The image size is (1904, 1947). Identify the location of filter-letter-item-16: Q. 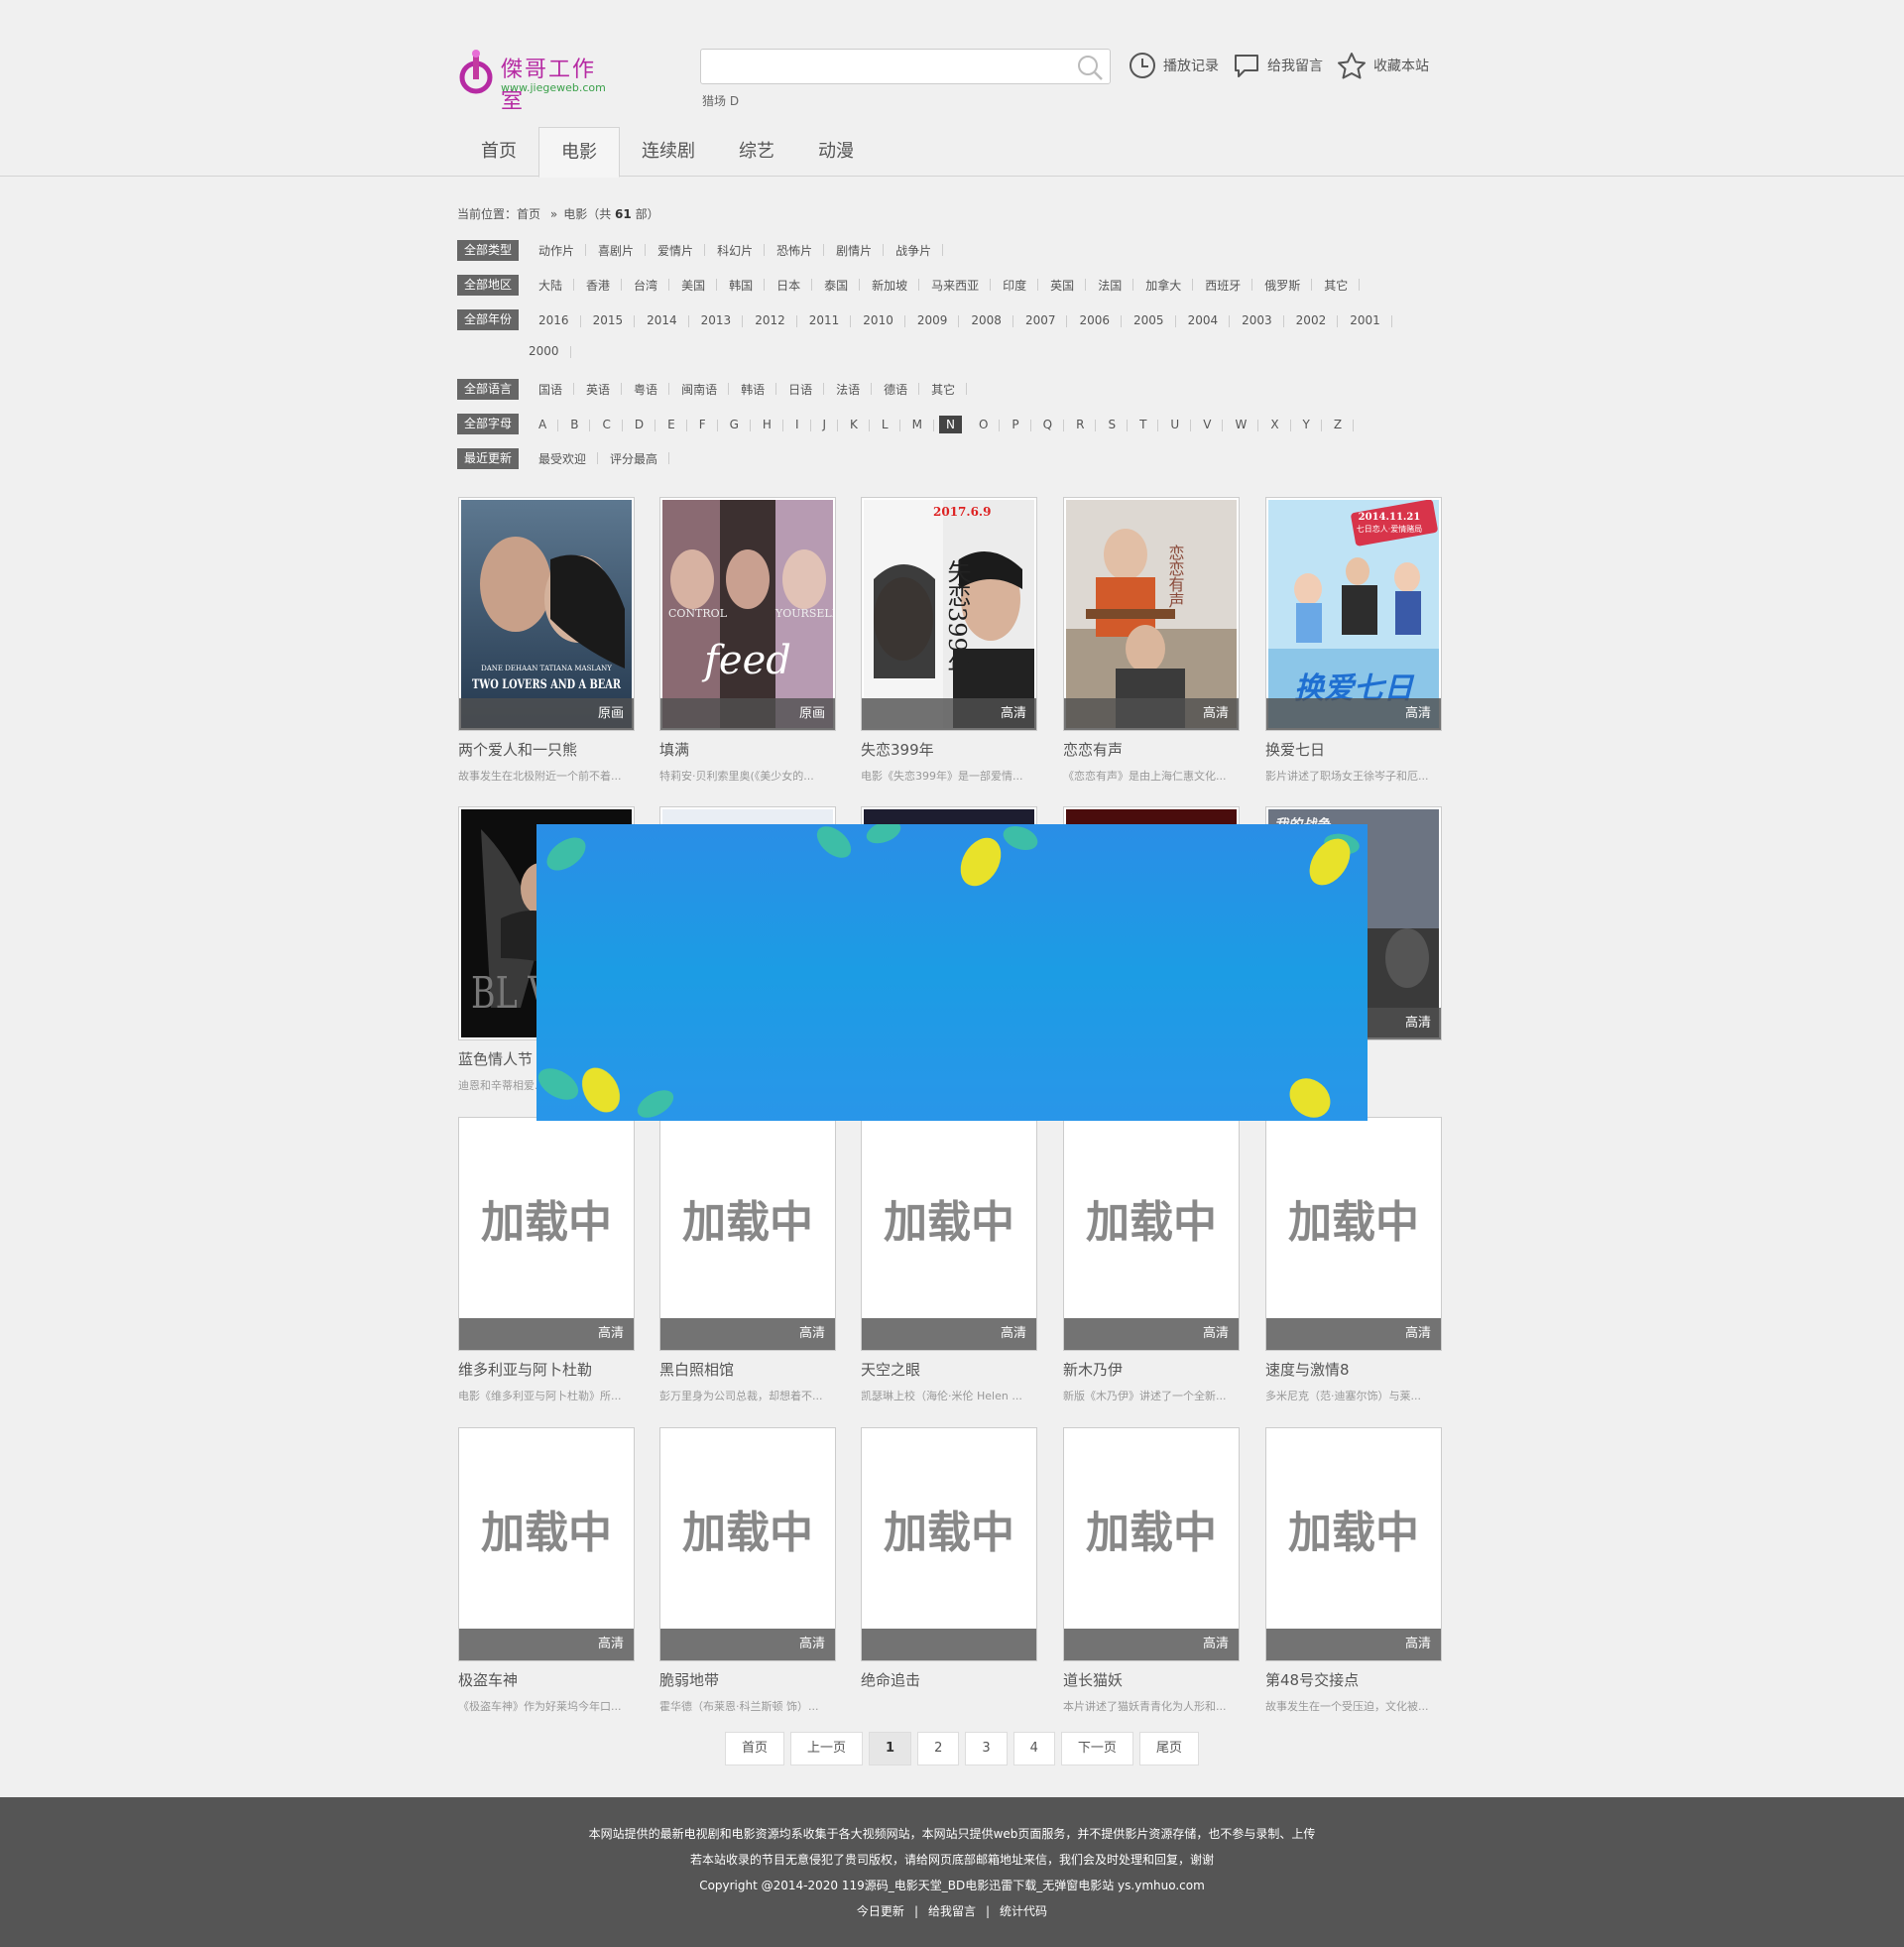
(1048, 424).